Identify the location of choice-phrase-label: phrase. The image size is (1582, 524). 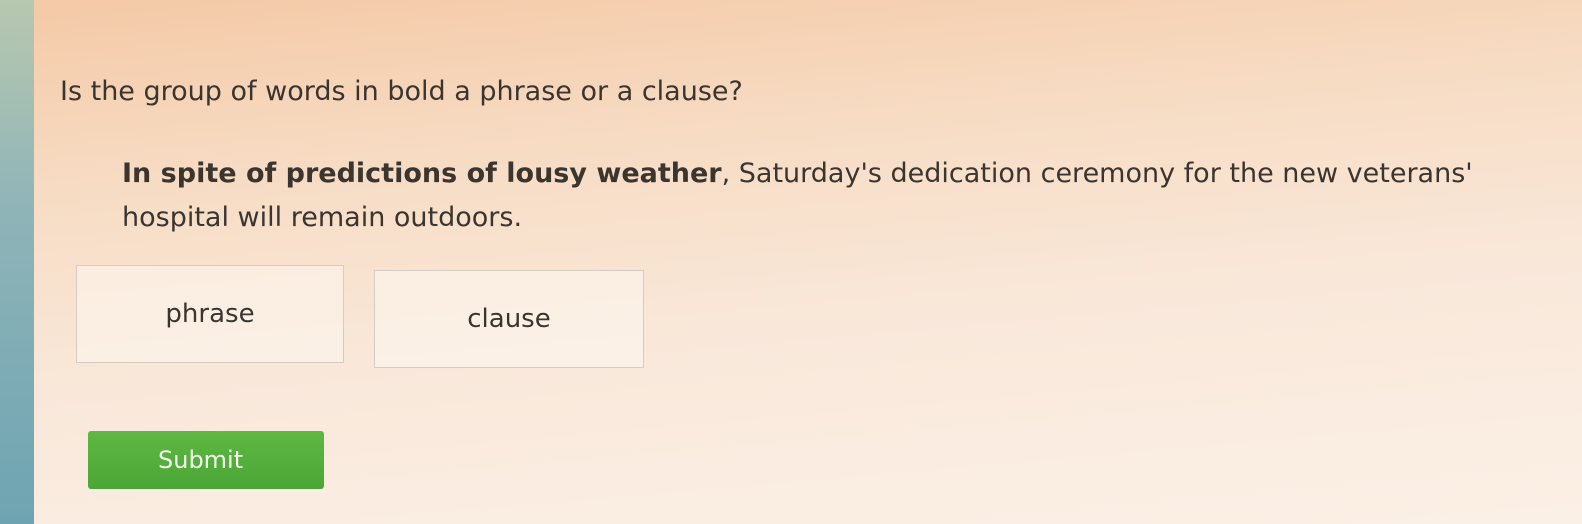
(210, 314).